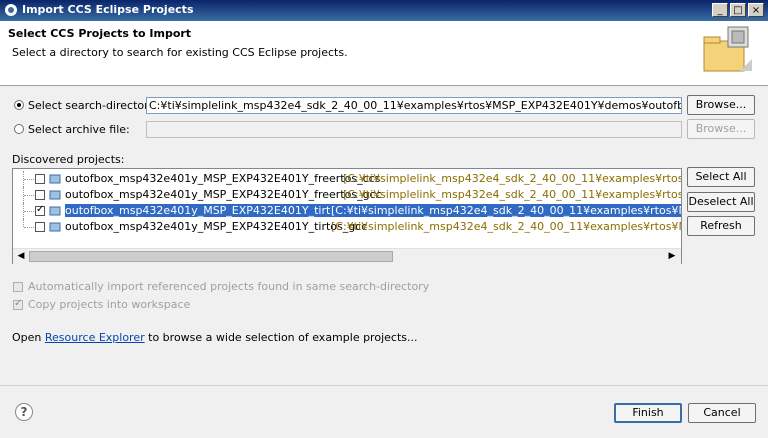 Image resolution: width=768 pixels, height=438 pixels. I want to click on scroll-right-icon: ▶, so click(672, 256).